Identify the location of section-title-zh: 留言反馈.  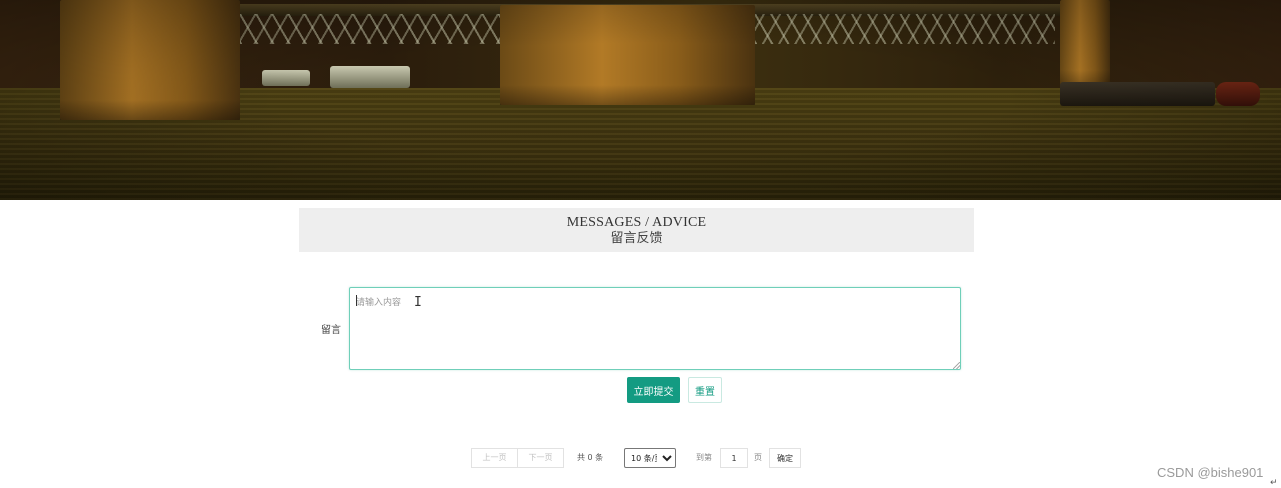
(636, 238).